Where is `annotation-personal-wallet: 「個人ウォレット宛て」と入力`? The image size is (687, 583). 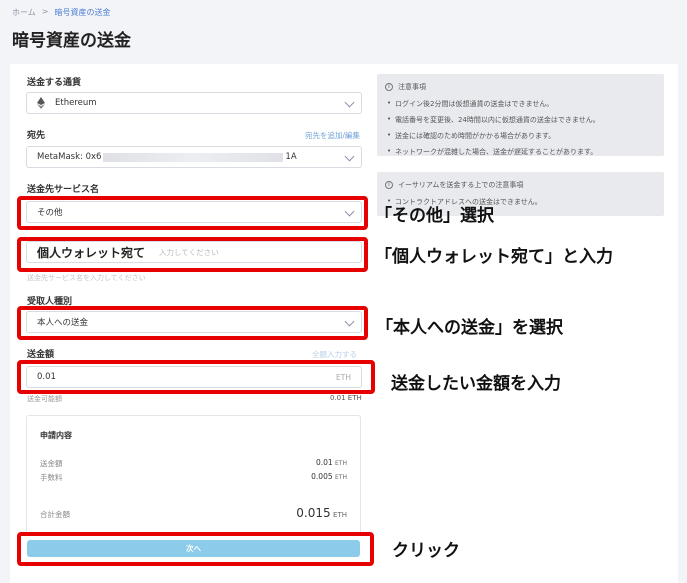
annotation-personal-wallet: 「個人ウォレット宛て」と入力 is located at coordinates (494, 257).